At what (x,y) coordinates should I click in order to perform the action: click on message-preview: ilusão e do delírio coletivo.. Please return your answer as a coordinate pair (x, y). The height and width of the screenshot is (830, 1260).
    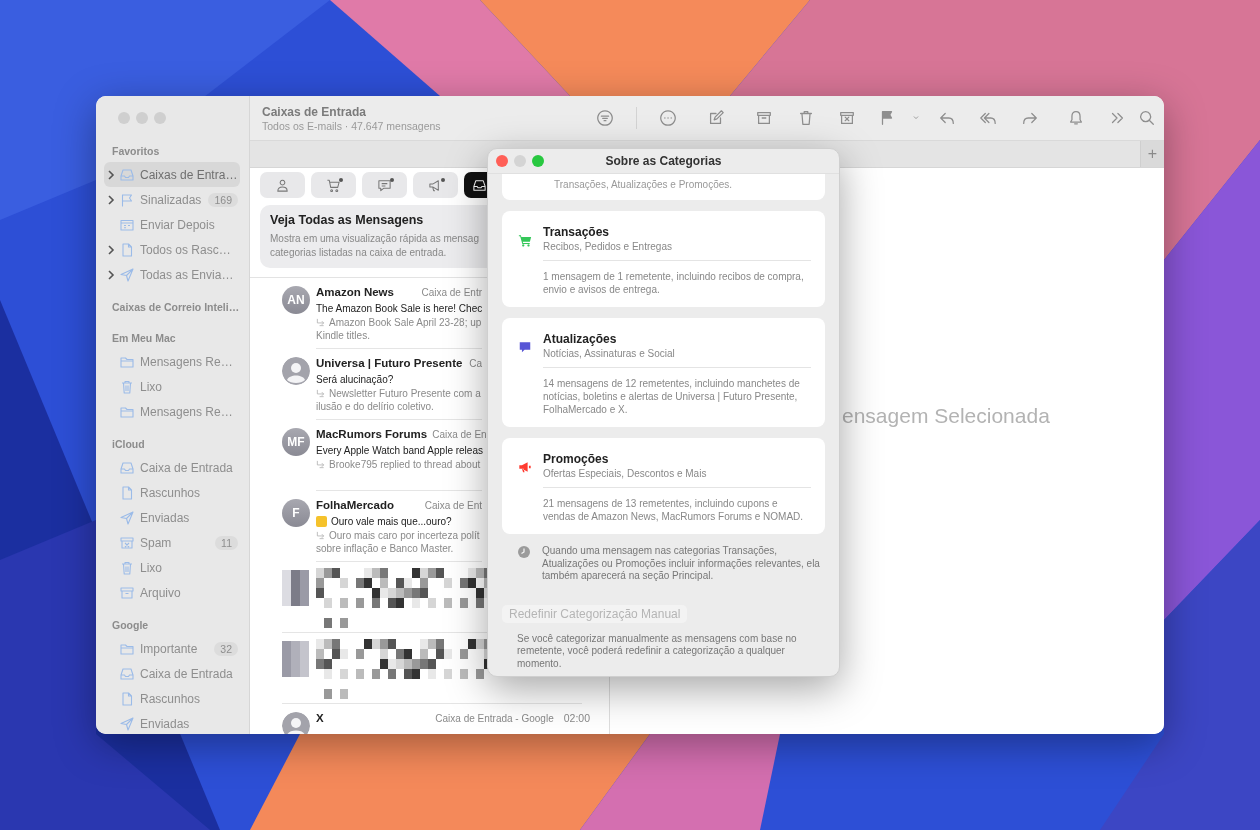
    Looking at the image, I should click on (375, 406).